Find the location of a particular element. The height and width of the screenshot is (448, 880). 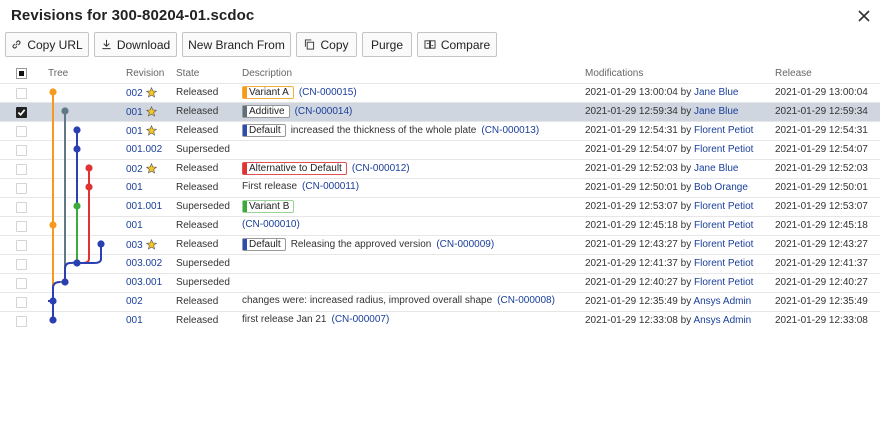

change-notice-link: (CN-000009) is located at coordinates (465, 244).